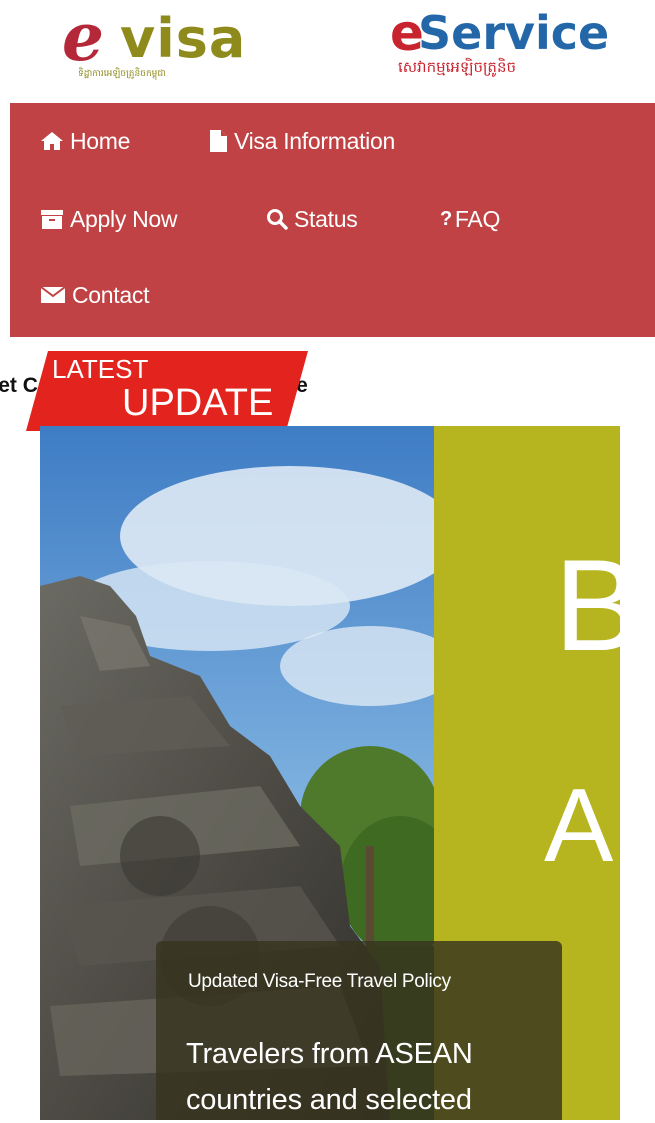 Image resolution: width=655 pixels, height=1123 pixels. I want to click on nav-item-contact: Contact, so click(94, 295).